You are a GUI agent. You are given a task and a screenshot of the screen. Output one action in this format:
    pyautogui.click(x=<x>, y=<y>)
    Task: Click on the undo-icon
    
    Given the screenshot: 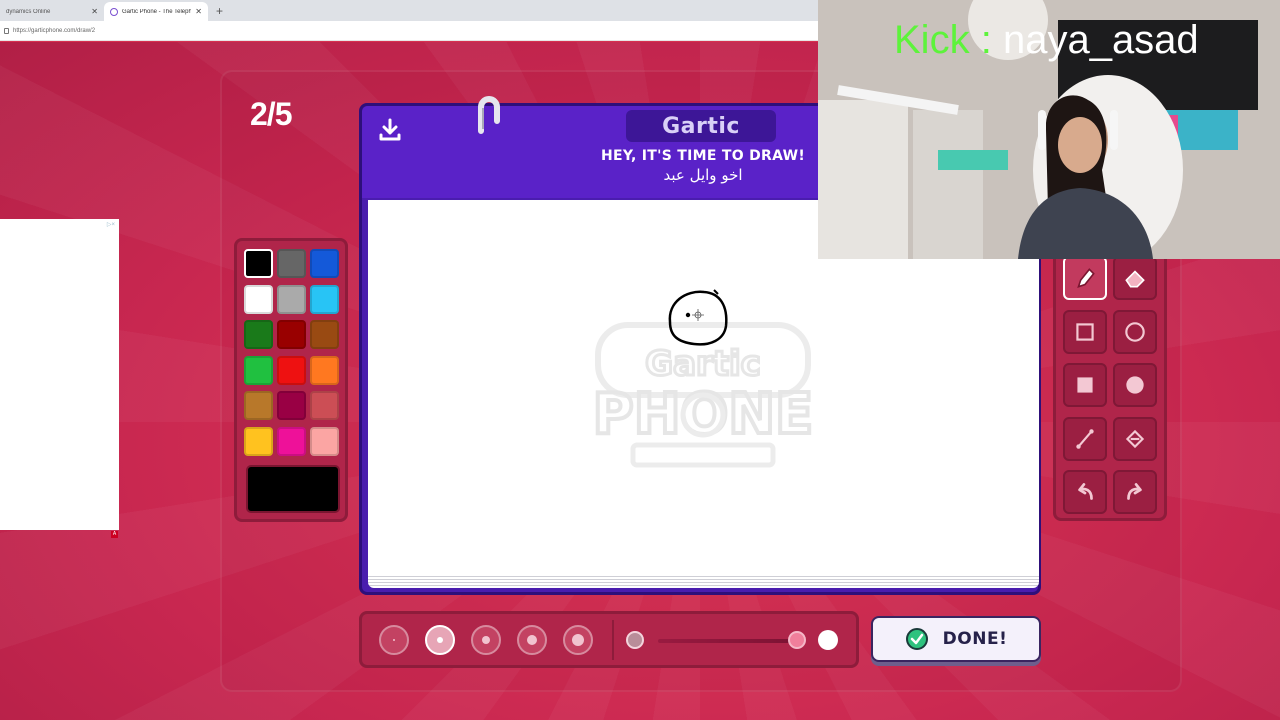 What is the action you would take?
    pyautogui.click(x=1085, y=491)
    